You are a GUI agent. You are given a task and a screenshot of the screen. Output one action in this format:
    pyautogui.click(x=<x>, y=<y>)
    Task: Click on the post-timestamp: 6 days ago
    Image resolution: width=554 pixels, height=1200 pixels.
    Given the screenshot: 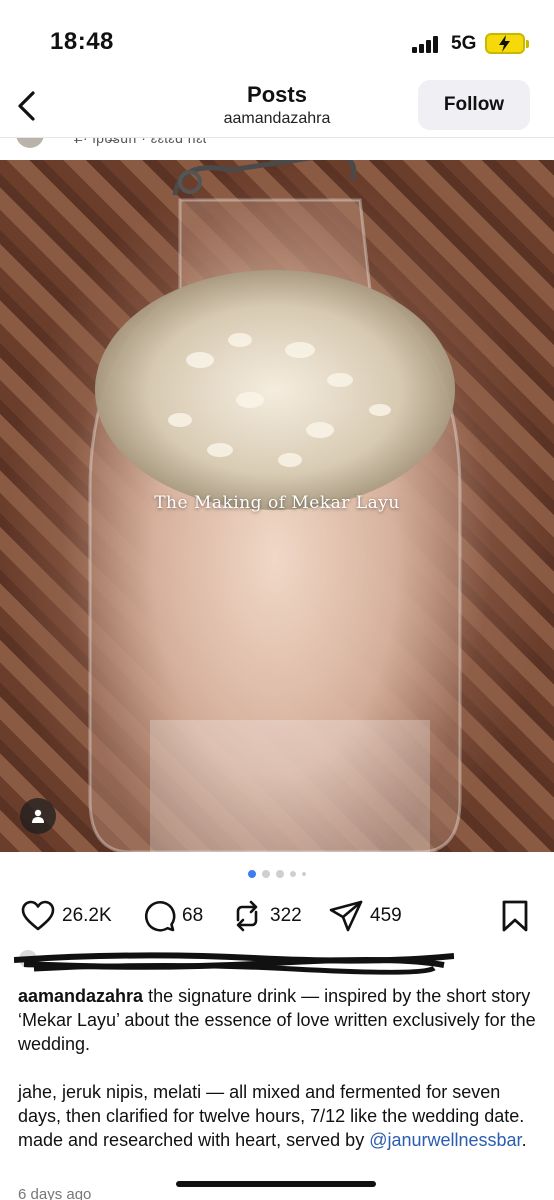 What is the action you would take?
    pyautogui.click(x=55, y=1193)
    